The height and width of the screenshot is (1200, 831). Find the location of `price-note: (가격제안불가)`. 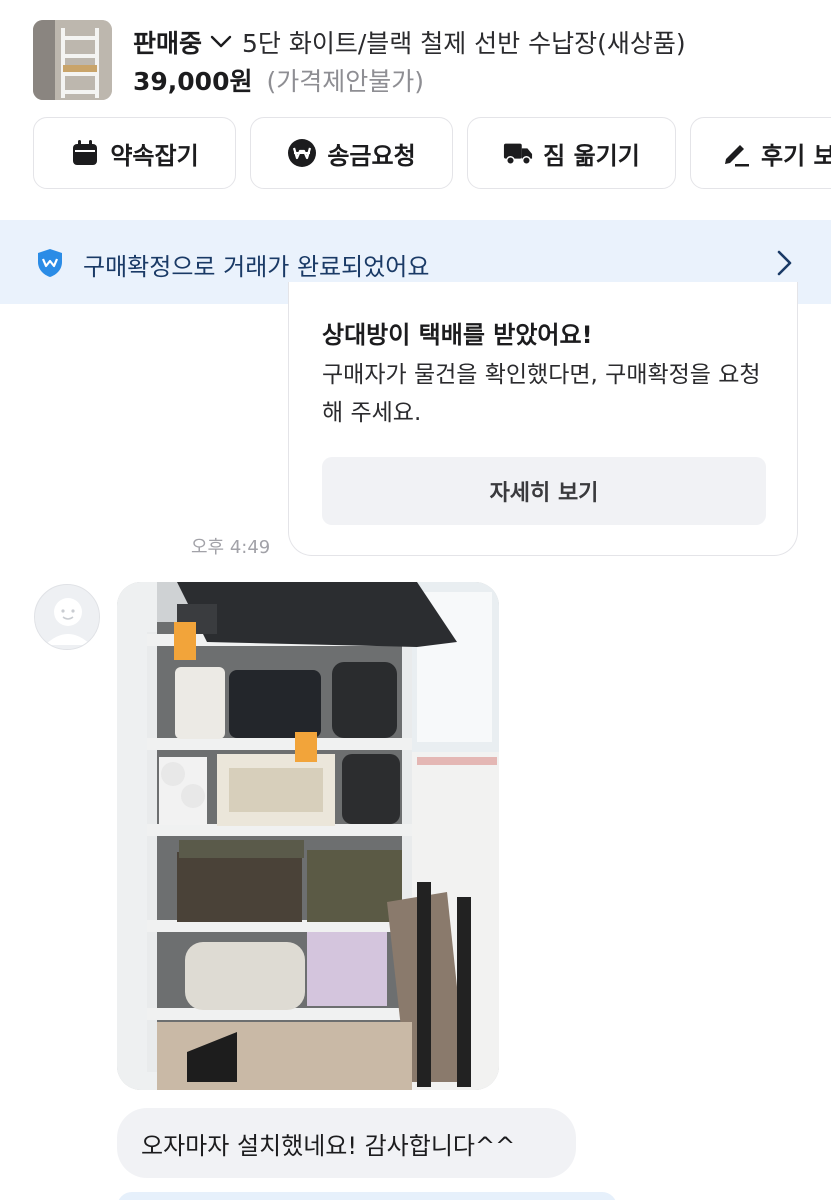

price-note: (가격제안불가) is located at coordinates (345, 81).